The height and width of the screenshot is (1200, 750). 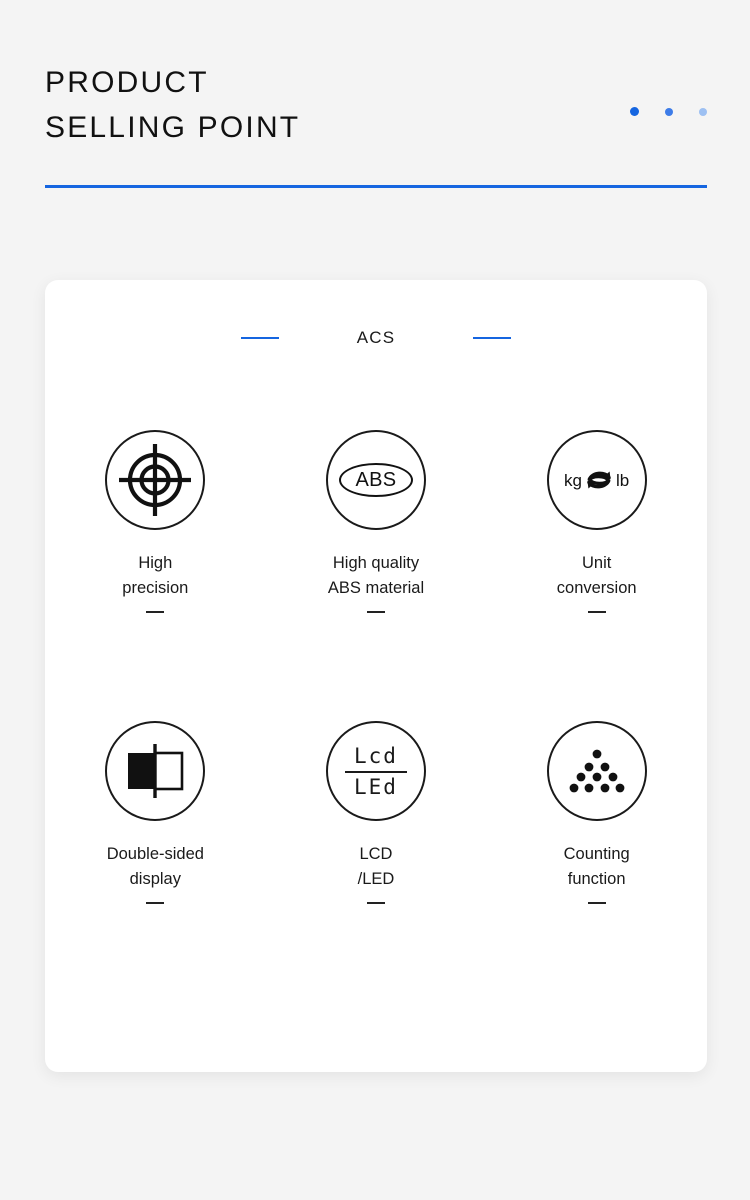 I want to click on feature-icon-frame: ABS, so click(x=375, y=480).